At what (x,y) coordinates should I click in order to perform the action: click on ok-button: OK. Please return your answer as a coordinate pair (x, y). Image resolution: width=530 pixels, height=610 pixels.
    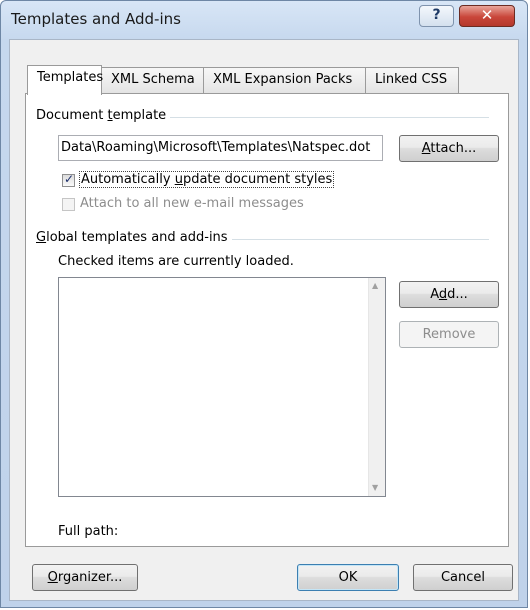
    Looking at the image, I should click on (348, 577).